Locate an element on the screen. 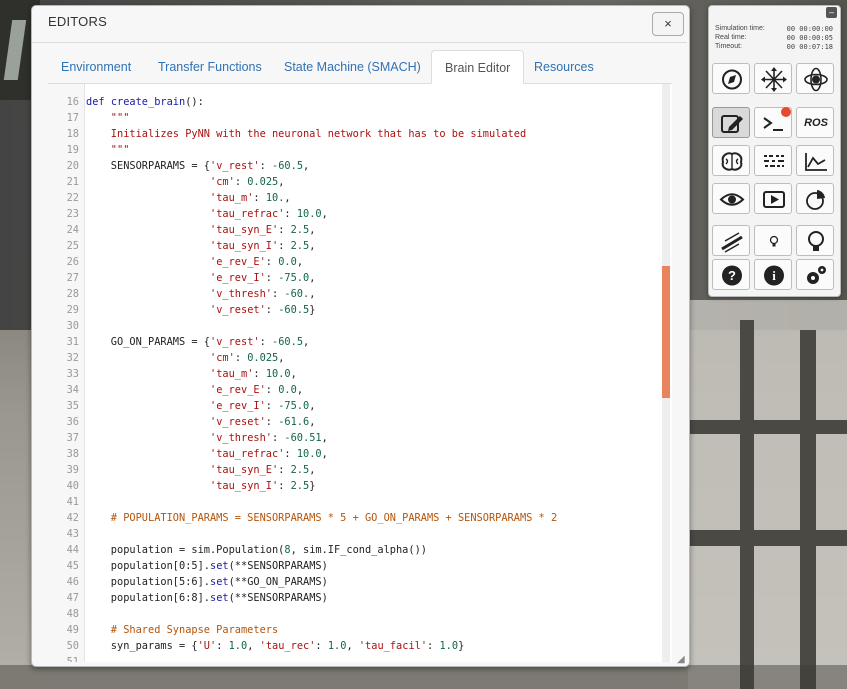  real-time-label: Real time: is located at coordinates (731, 37).